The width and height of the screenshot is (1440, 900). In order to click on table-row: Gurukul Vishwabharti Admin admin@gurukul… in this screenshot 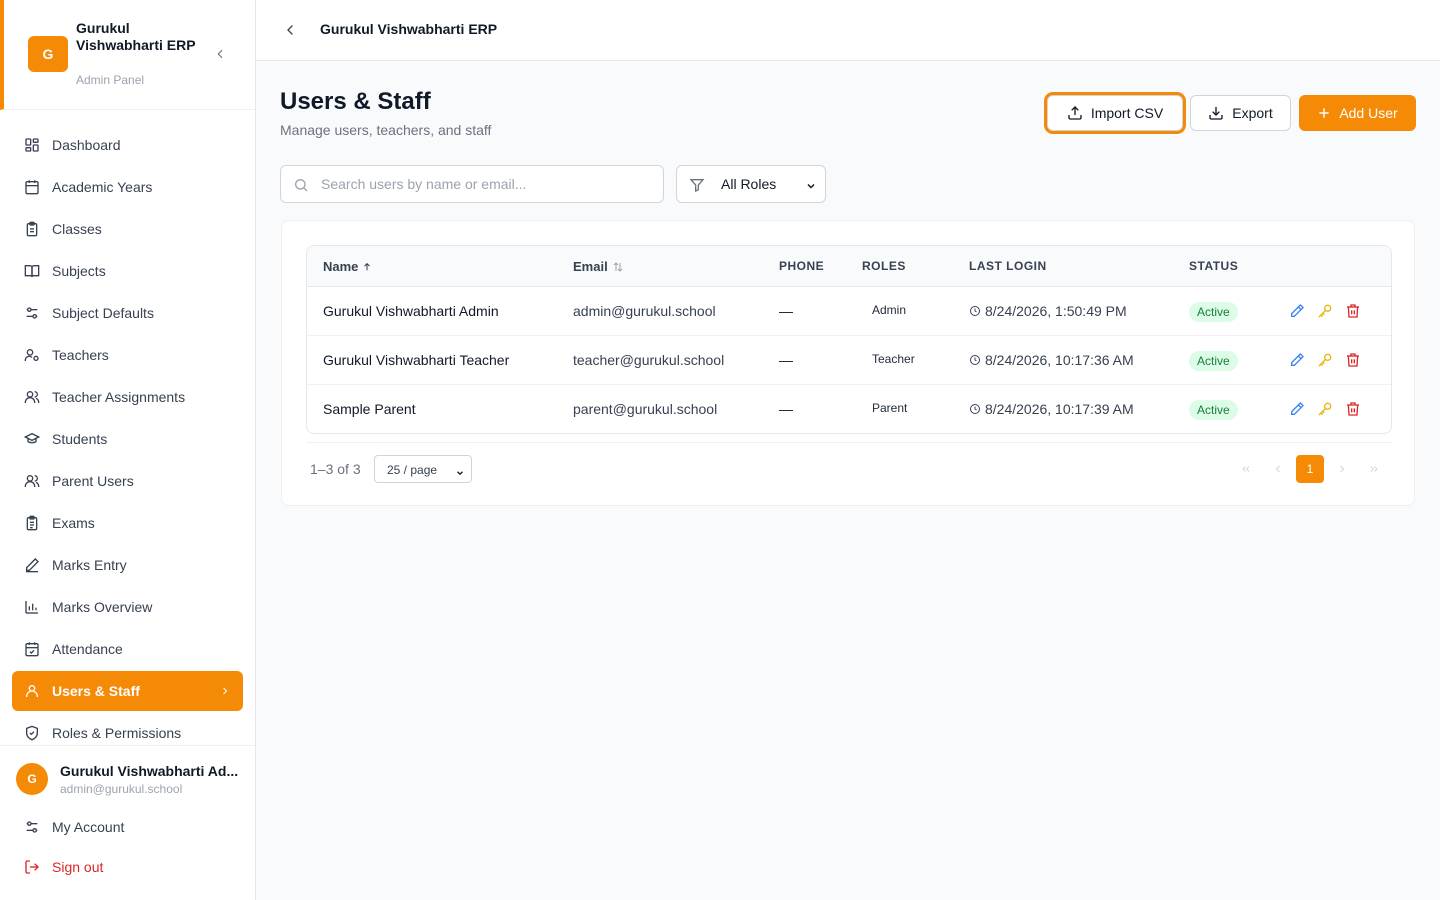, I will do `click(849, 311)`.